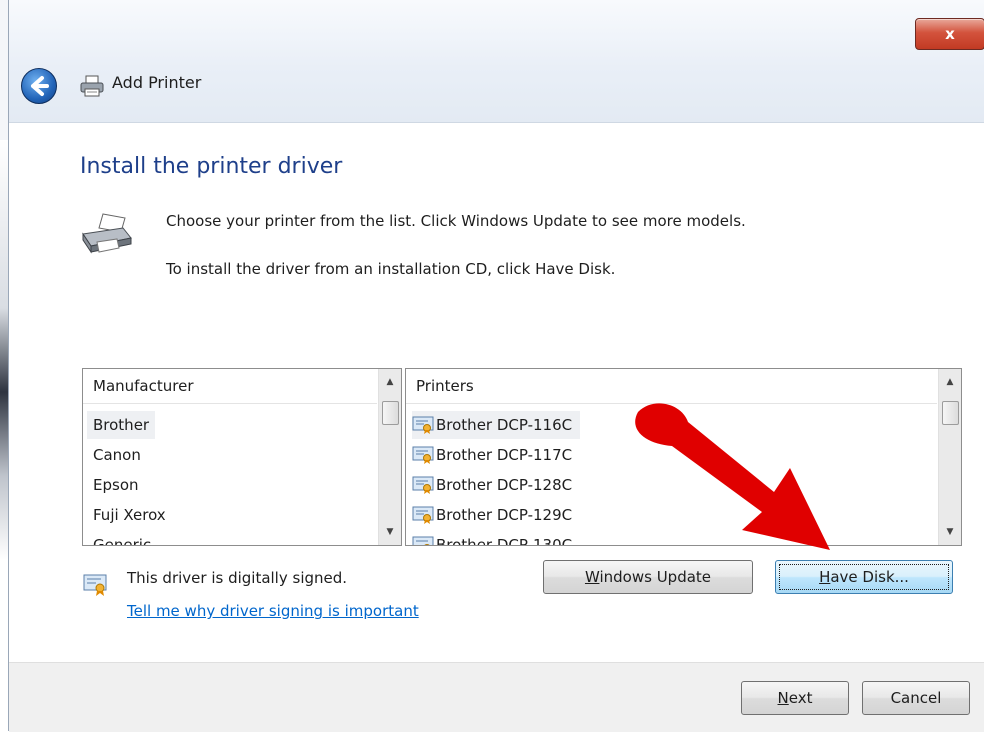 This screenshot has height=732, width=984. Describe the element at coordinates (949, 457) in the screenshot. I see `printers-scrollbar: ▲ ▼` at that location.